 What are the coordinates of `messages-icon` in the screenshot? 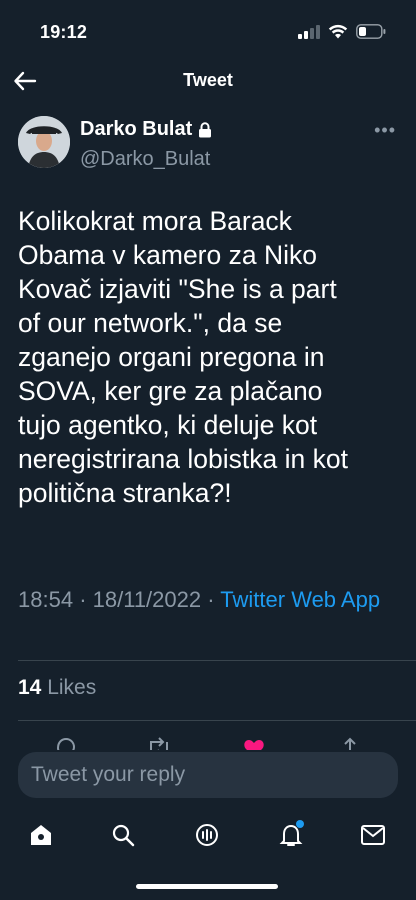 It's located at (373, 835).